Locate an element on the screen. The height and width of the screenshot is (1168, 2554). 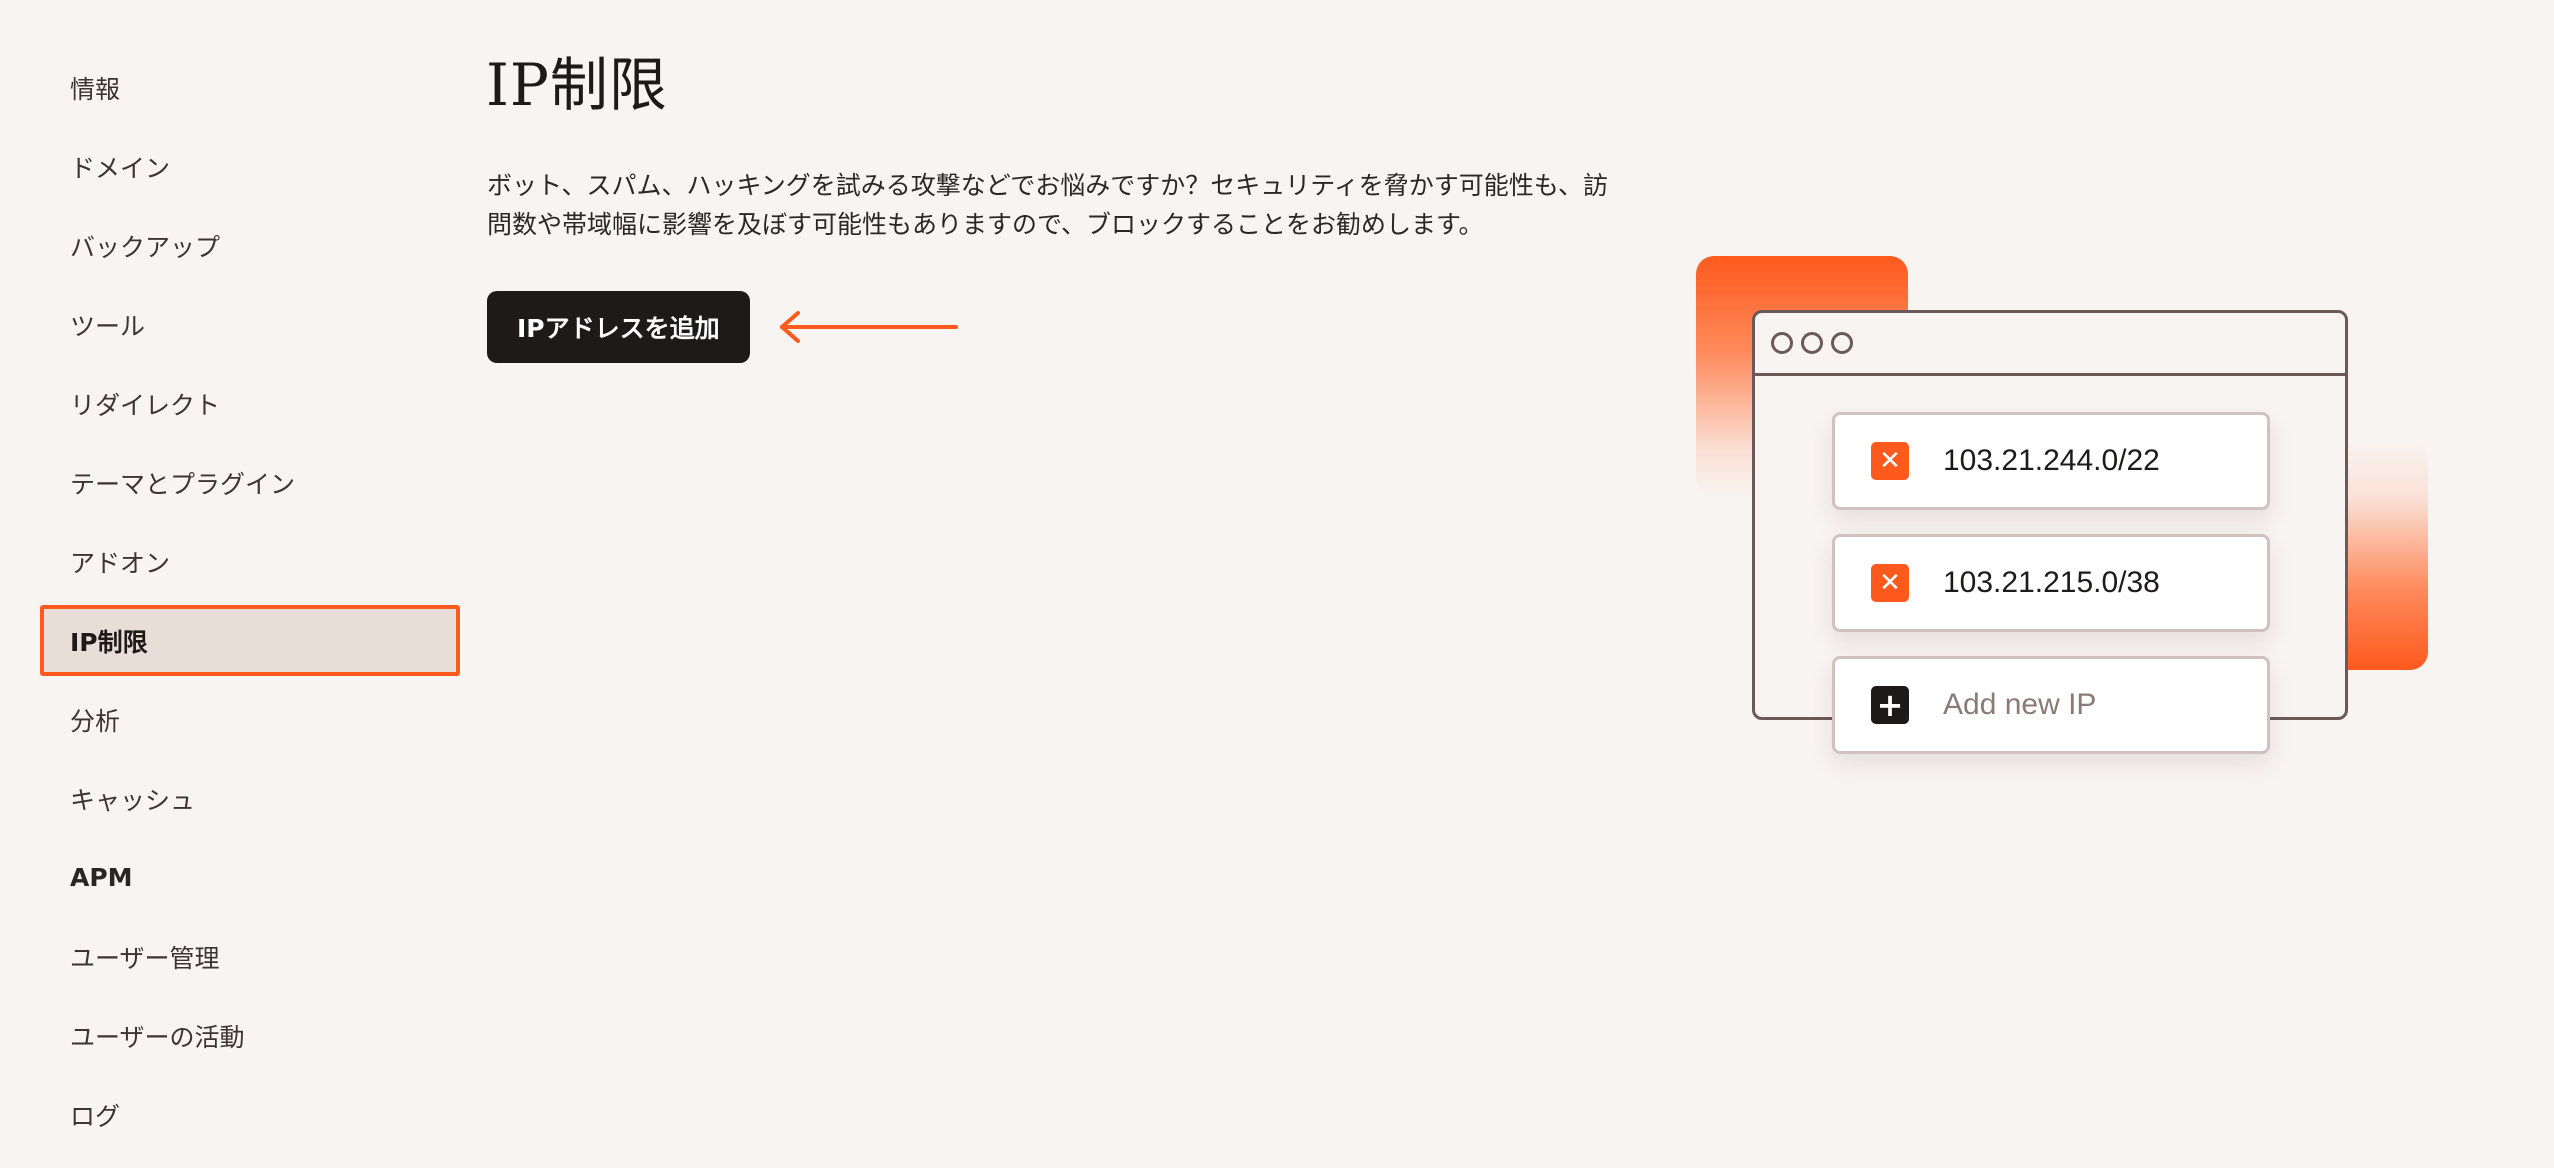
plus-icon: + is located at coordinates (1890, 705).